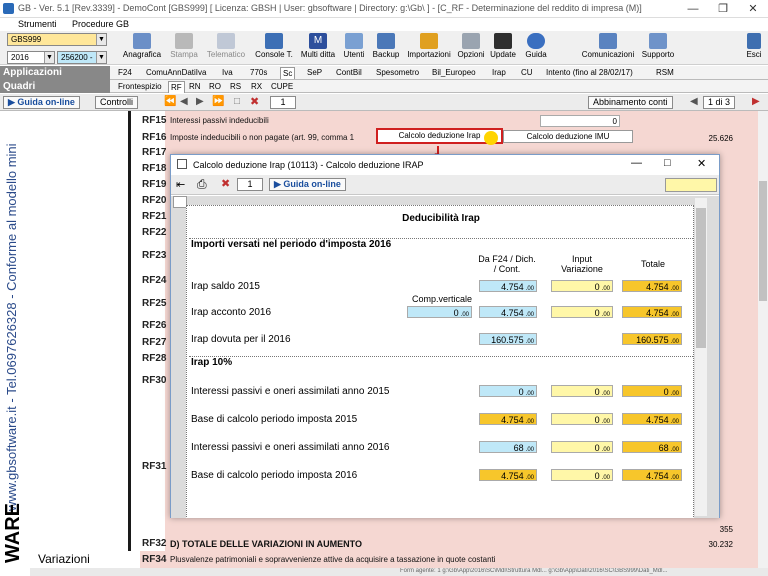  Describe the element at coordinates (184, 101) in the screenshot. I see `prev-page-icon: ◀` at that location.